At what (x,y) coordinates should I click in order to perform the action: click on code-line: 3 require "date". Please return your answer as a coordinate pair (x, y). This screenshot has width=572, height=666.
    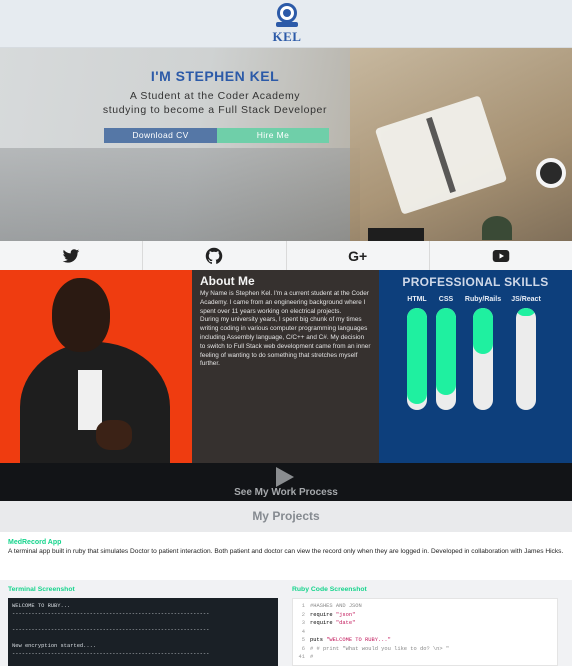
    Looking at the image, I should click on (425, 623).